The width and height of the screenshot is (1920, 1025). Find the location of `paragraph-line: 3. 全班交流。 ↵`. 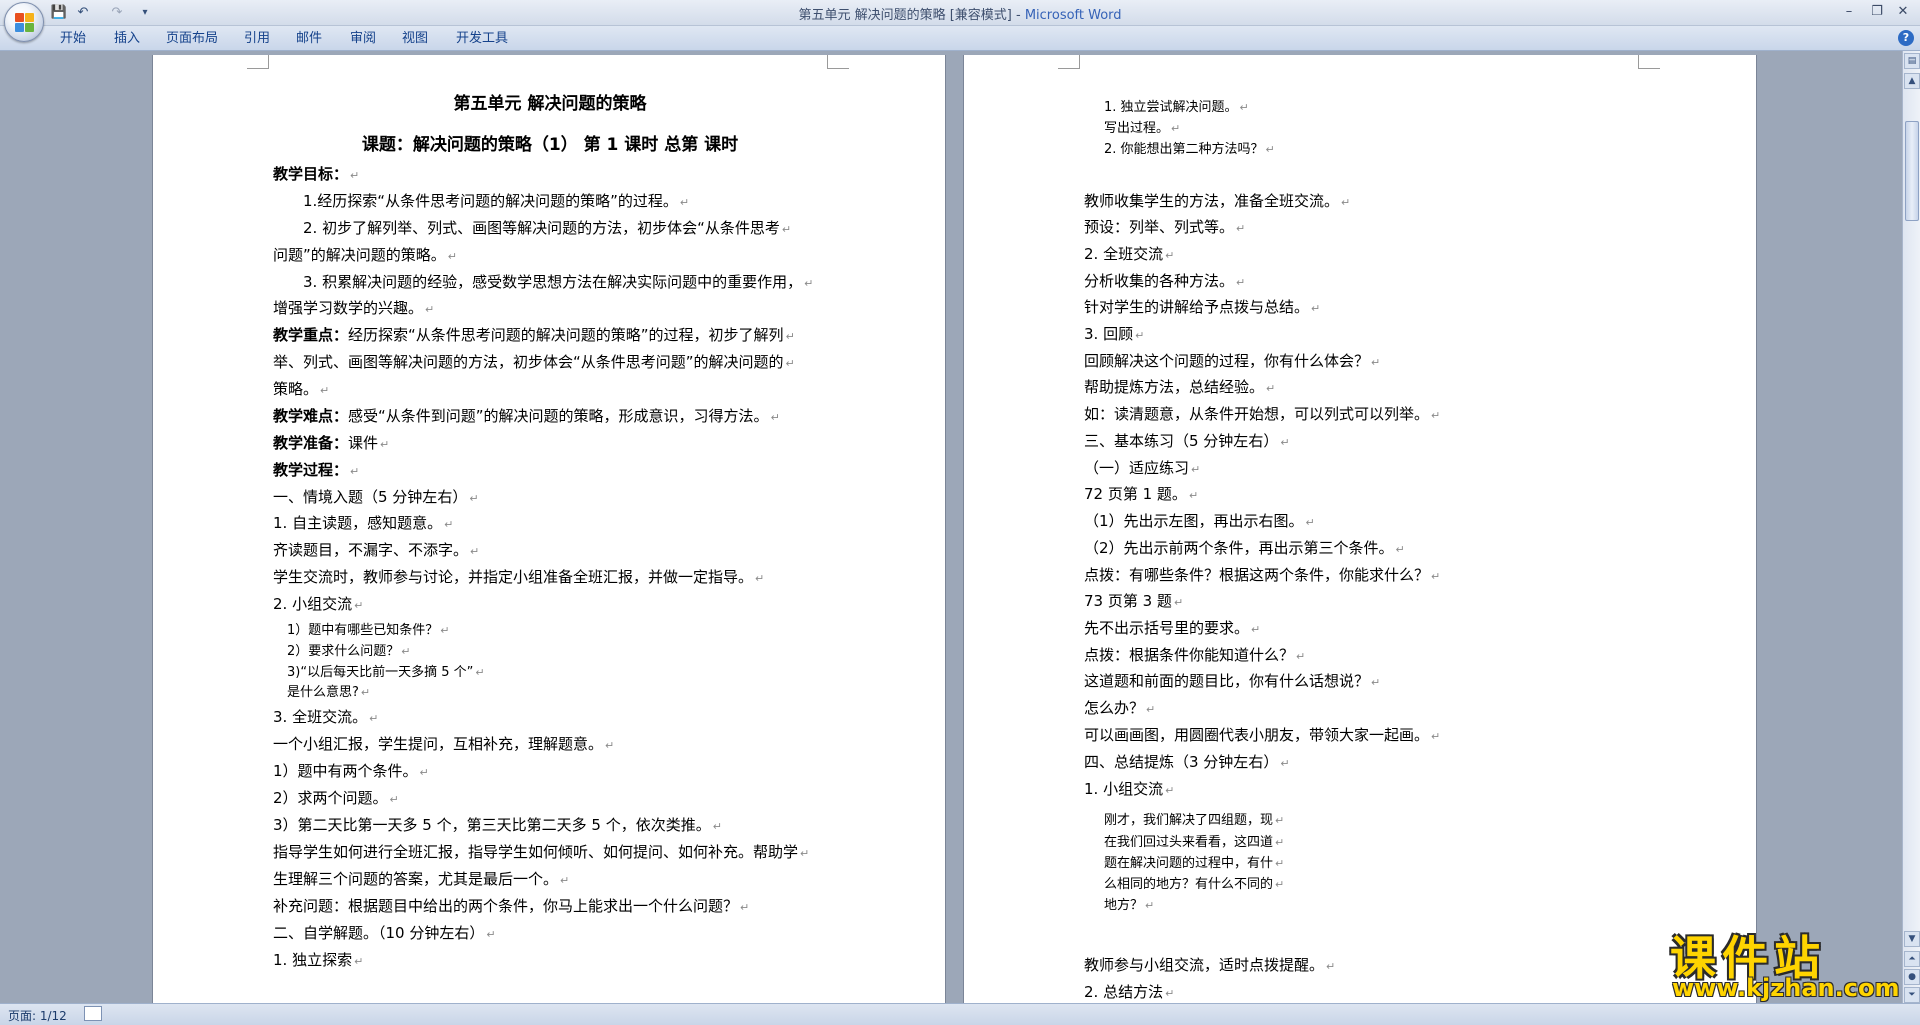

paragraph-line: 3. 全班交流。 ↵ is located at coordinates (325, 716).